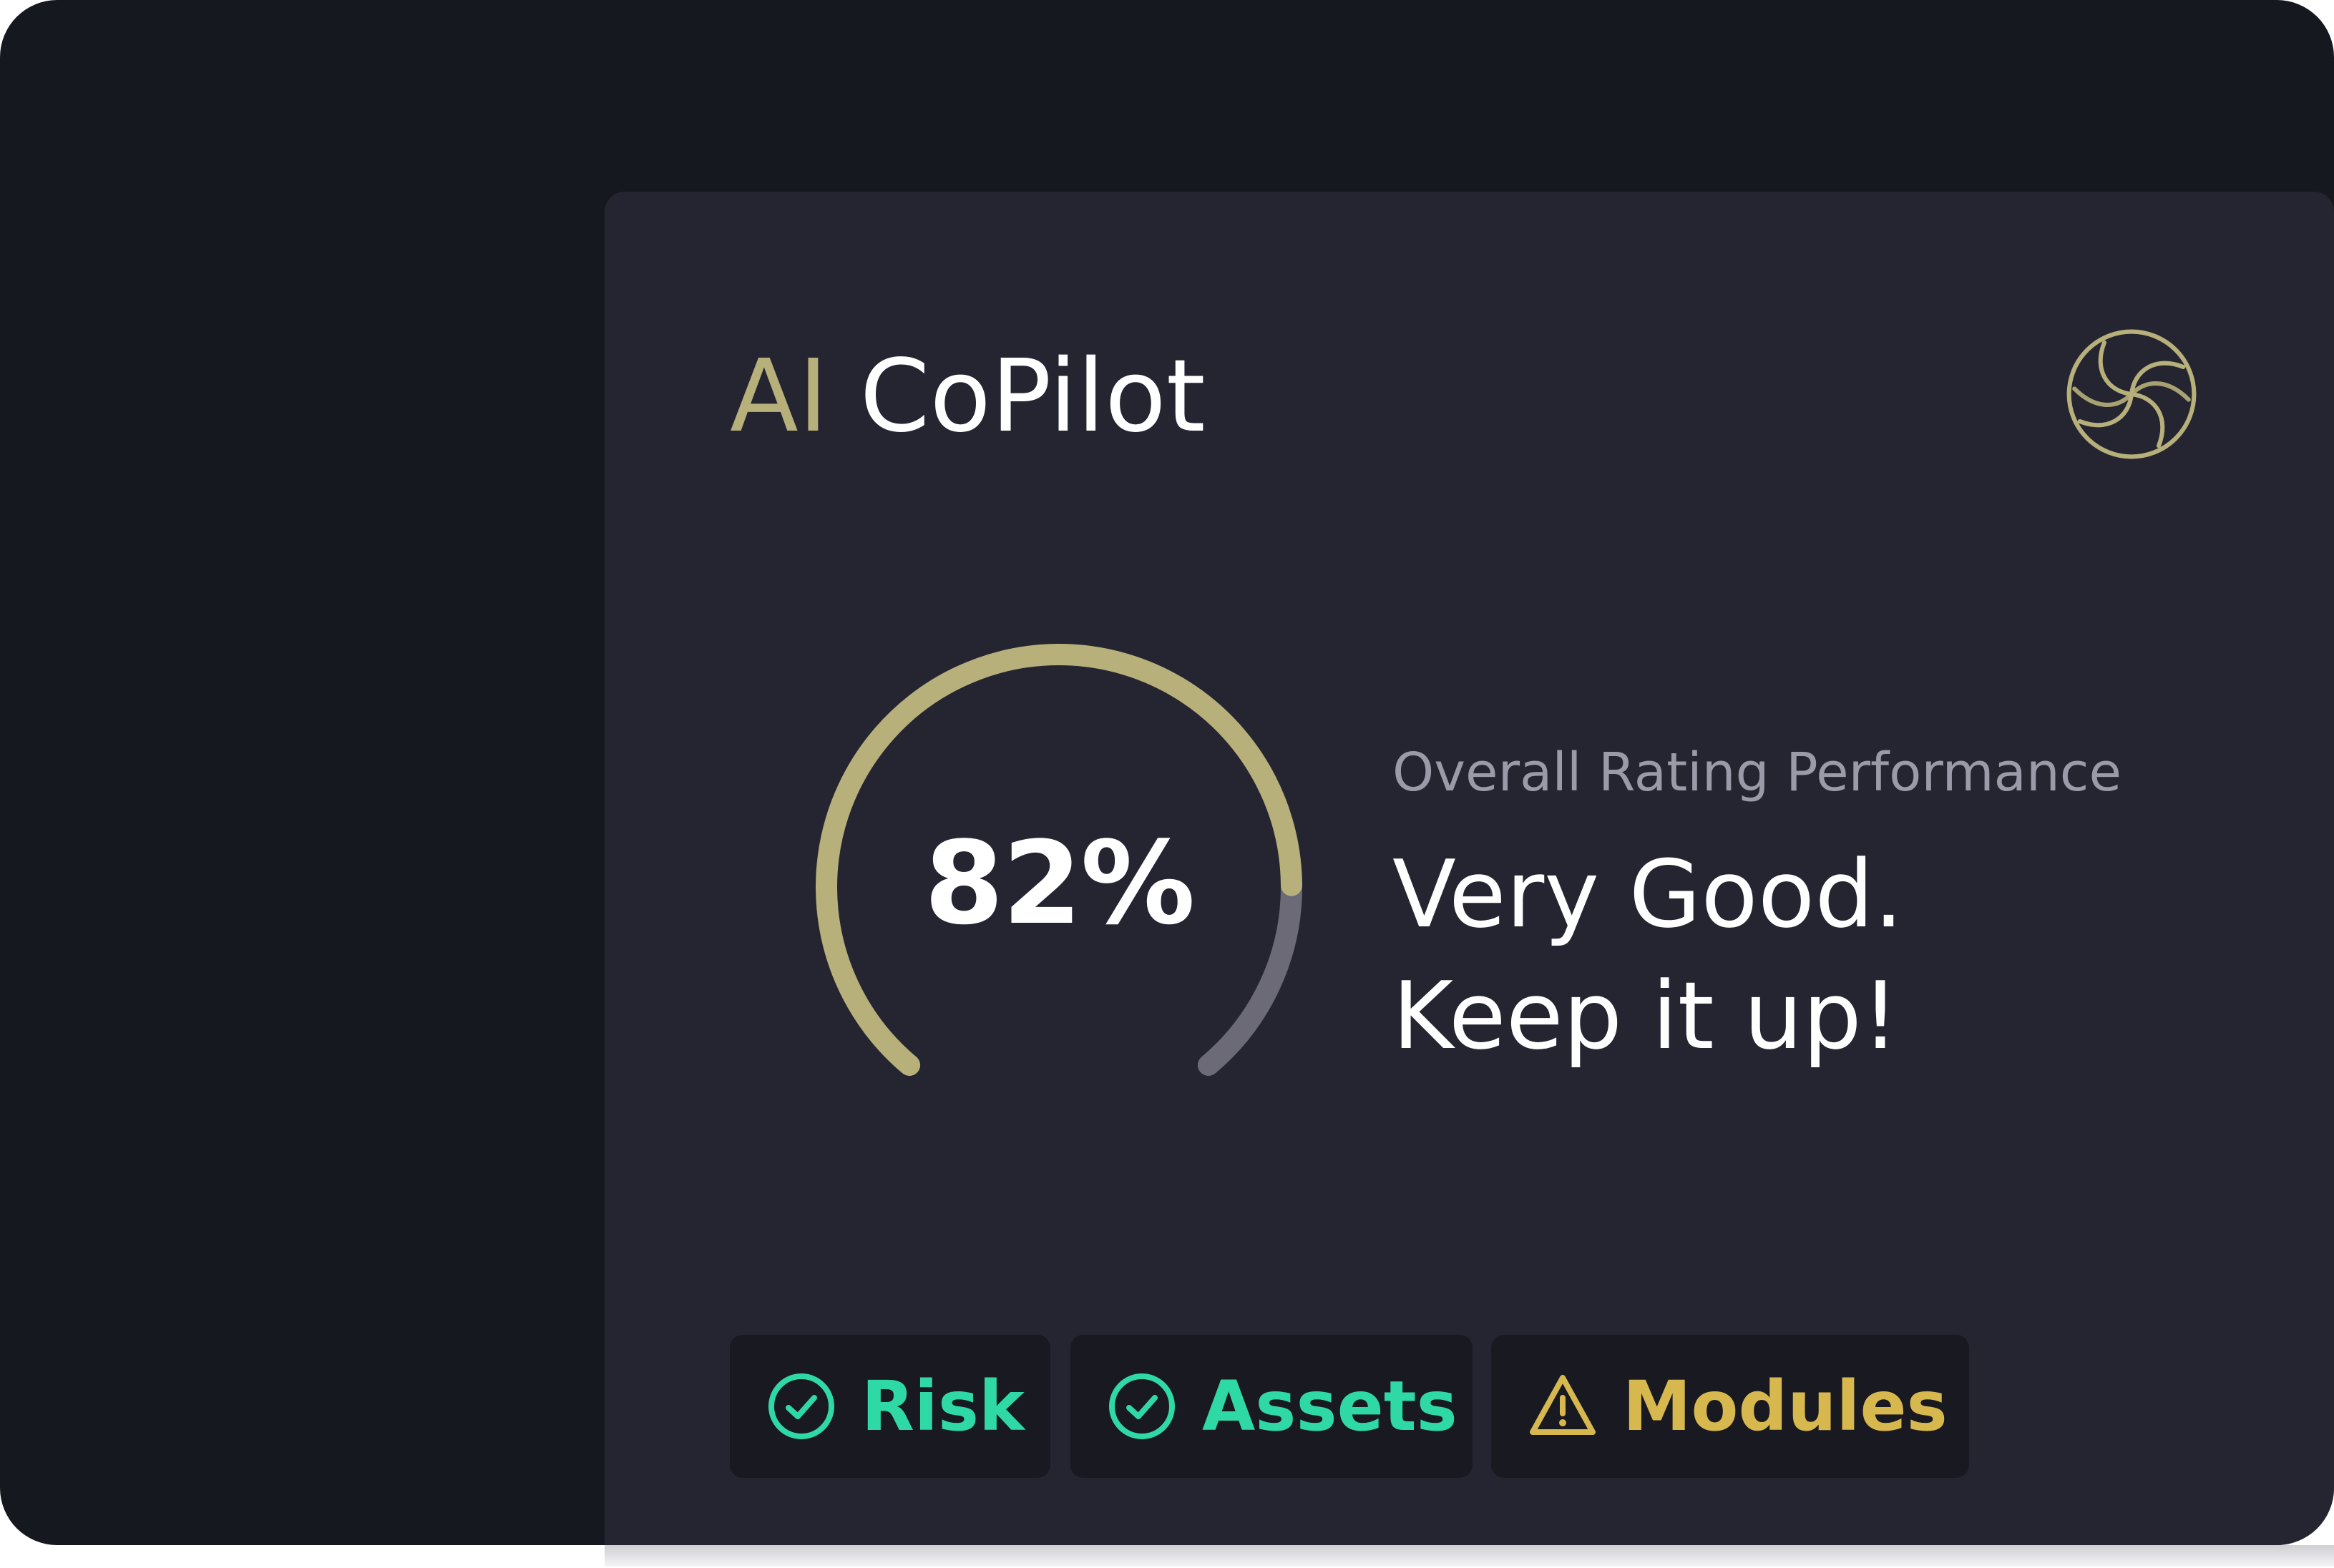  I want to click on rating-message-line1: Very Good., so click(1648, 895).